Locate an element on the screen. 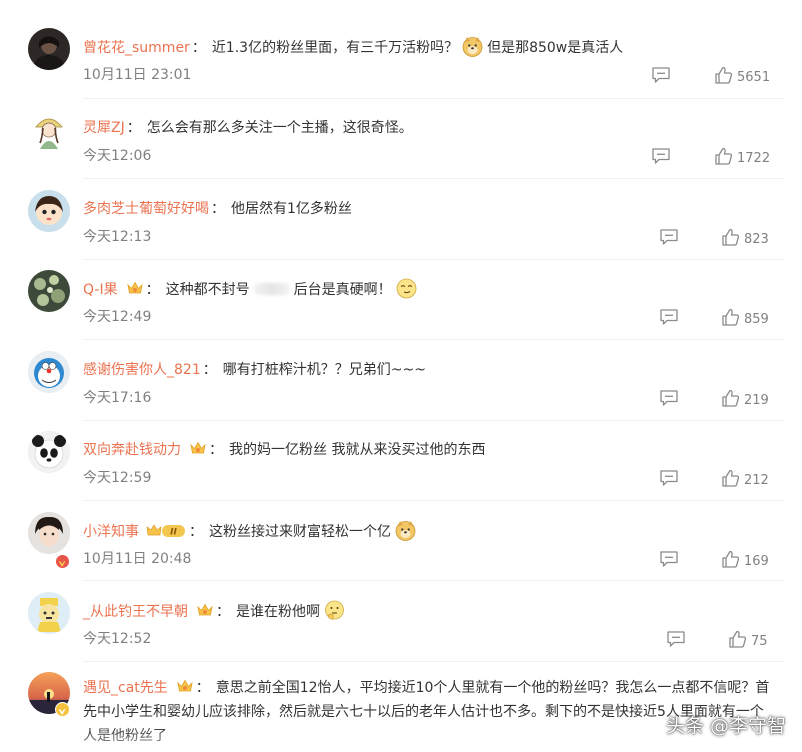 This screenshot has height=752, width=802. like-button: 212 is located at coordinates (745, 479).